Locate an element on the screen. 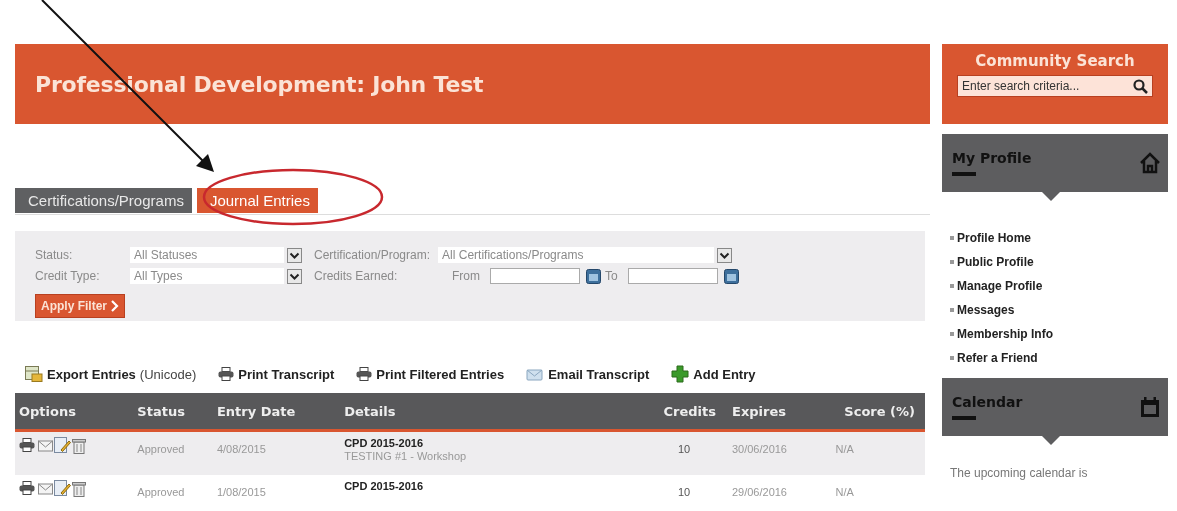 This screenshot has height=511, width=1177. home-icon is located at coordinates (1150, 163).